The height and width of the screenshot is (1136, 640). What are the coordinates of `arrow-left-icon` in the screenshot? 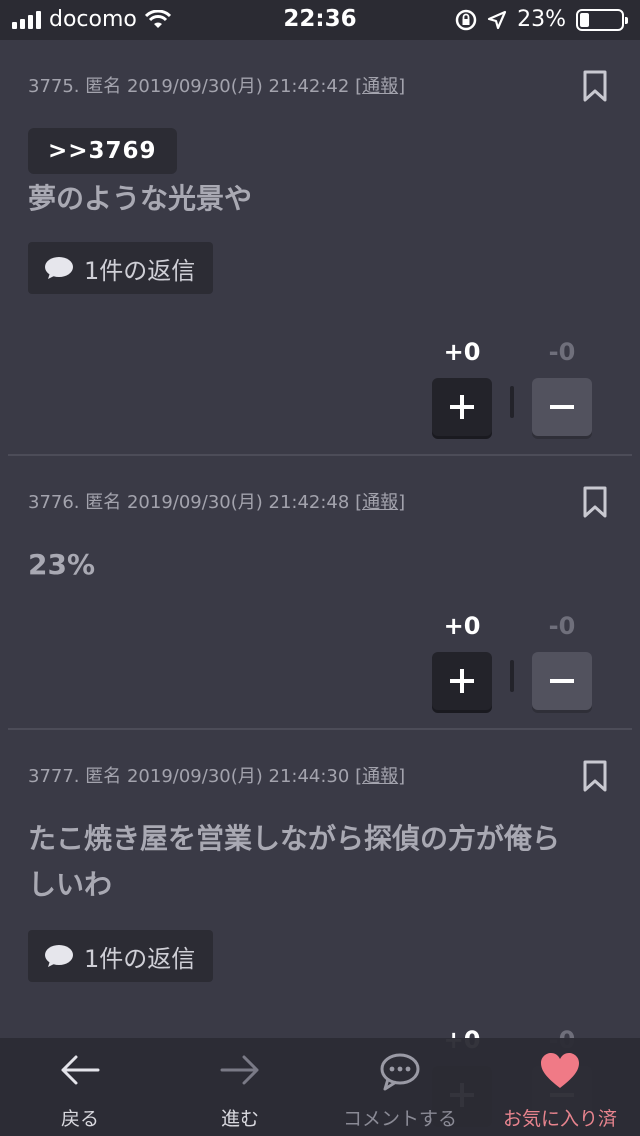 It's located at (80, 1070).